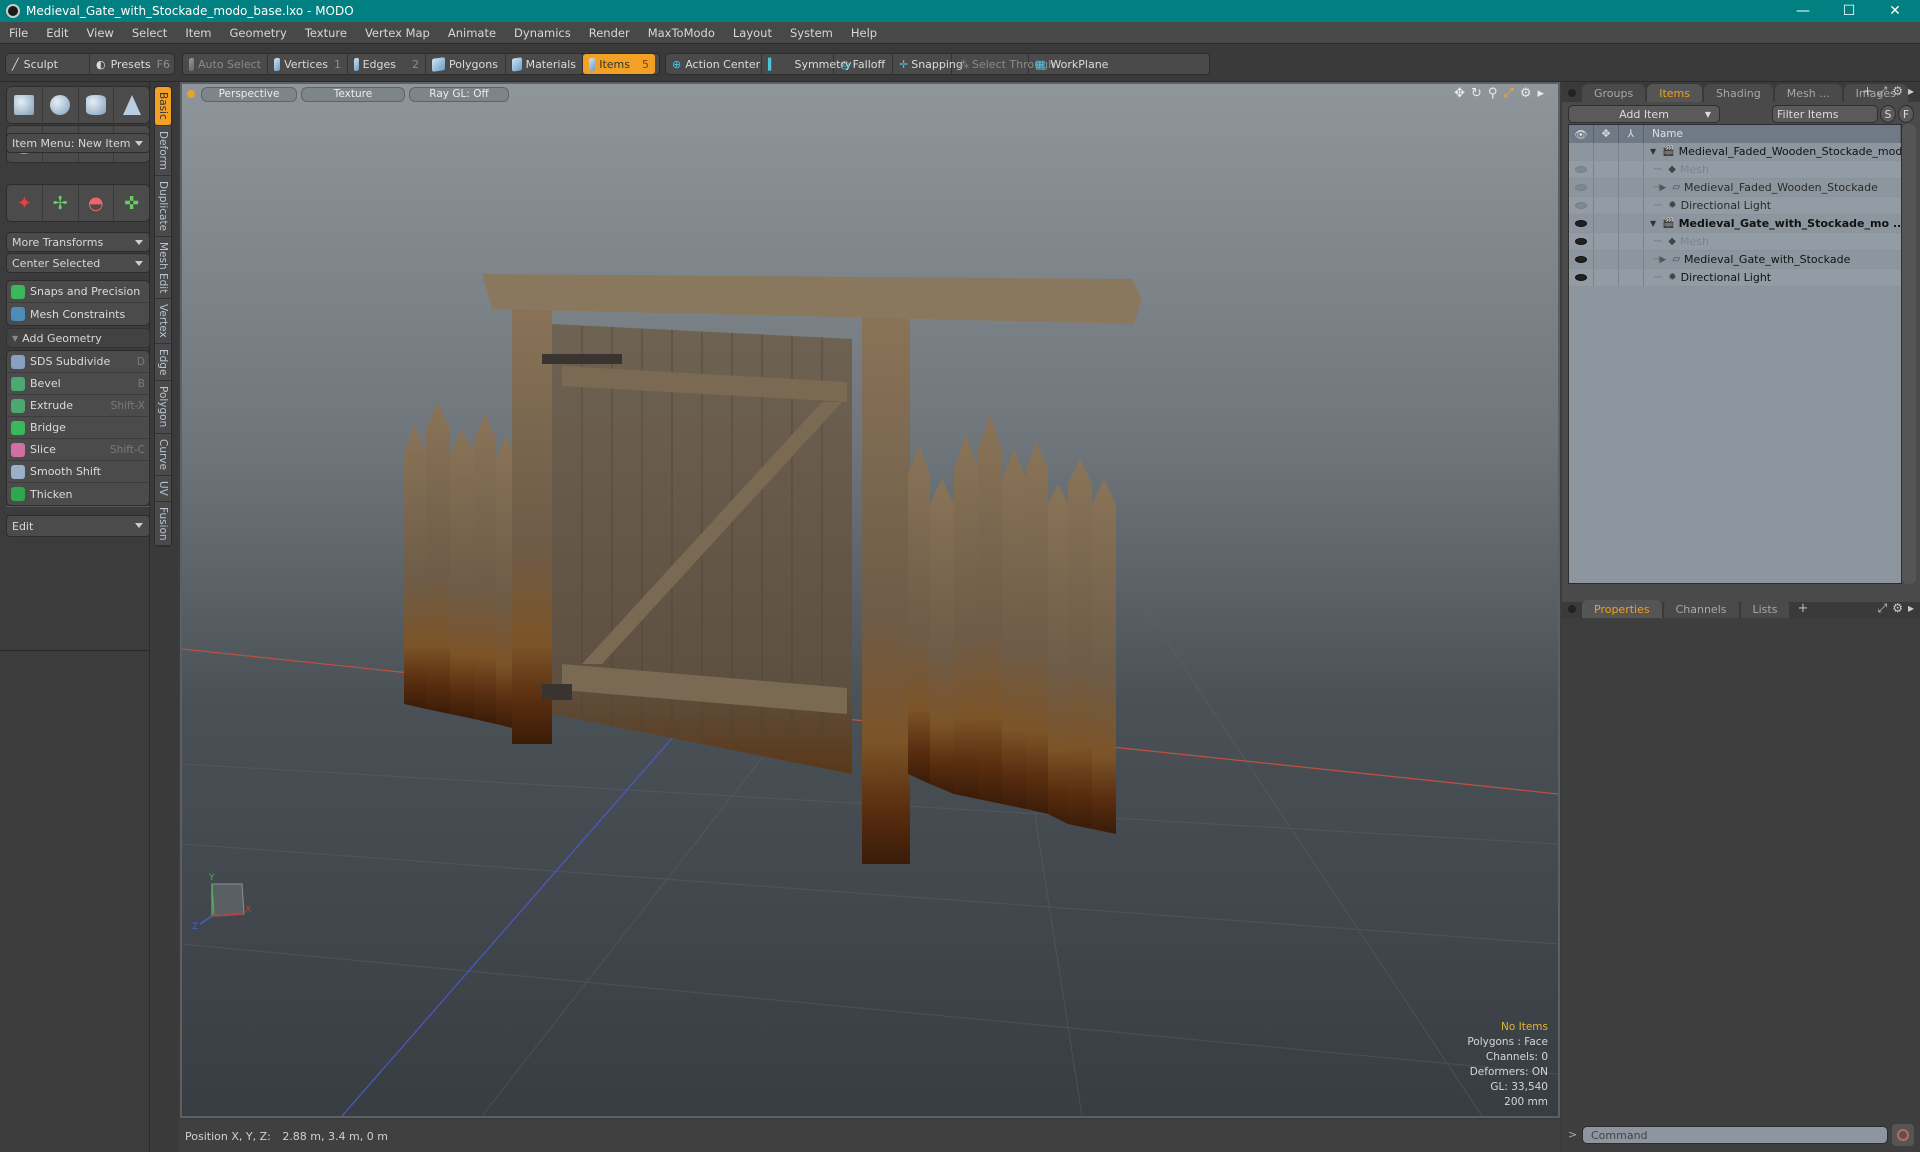  Describe the element at coordinates (78, 338) in the screenshot. I see `add-geometry-header: ▼ Add Geometry` at that location.